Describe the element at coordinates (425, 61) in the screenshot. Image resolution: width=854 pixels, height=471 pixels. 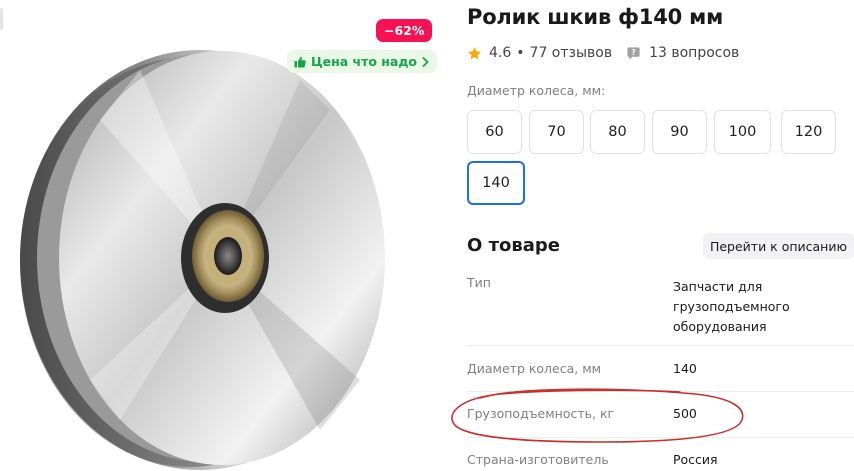
I see `chevron-right-icon` at that location.